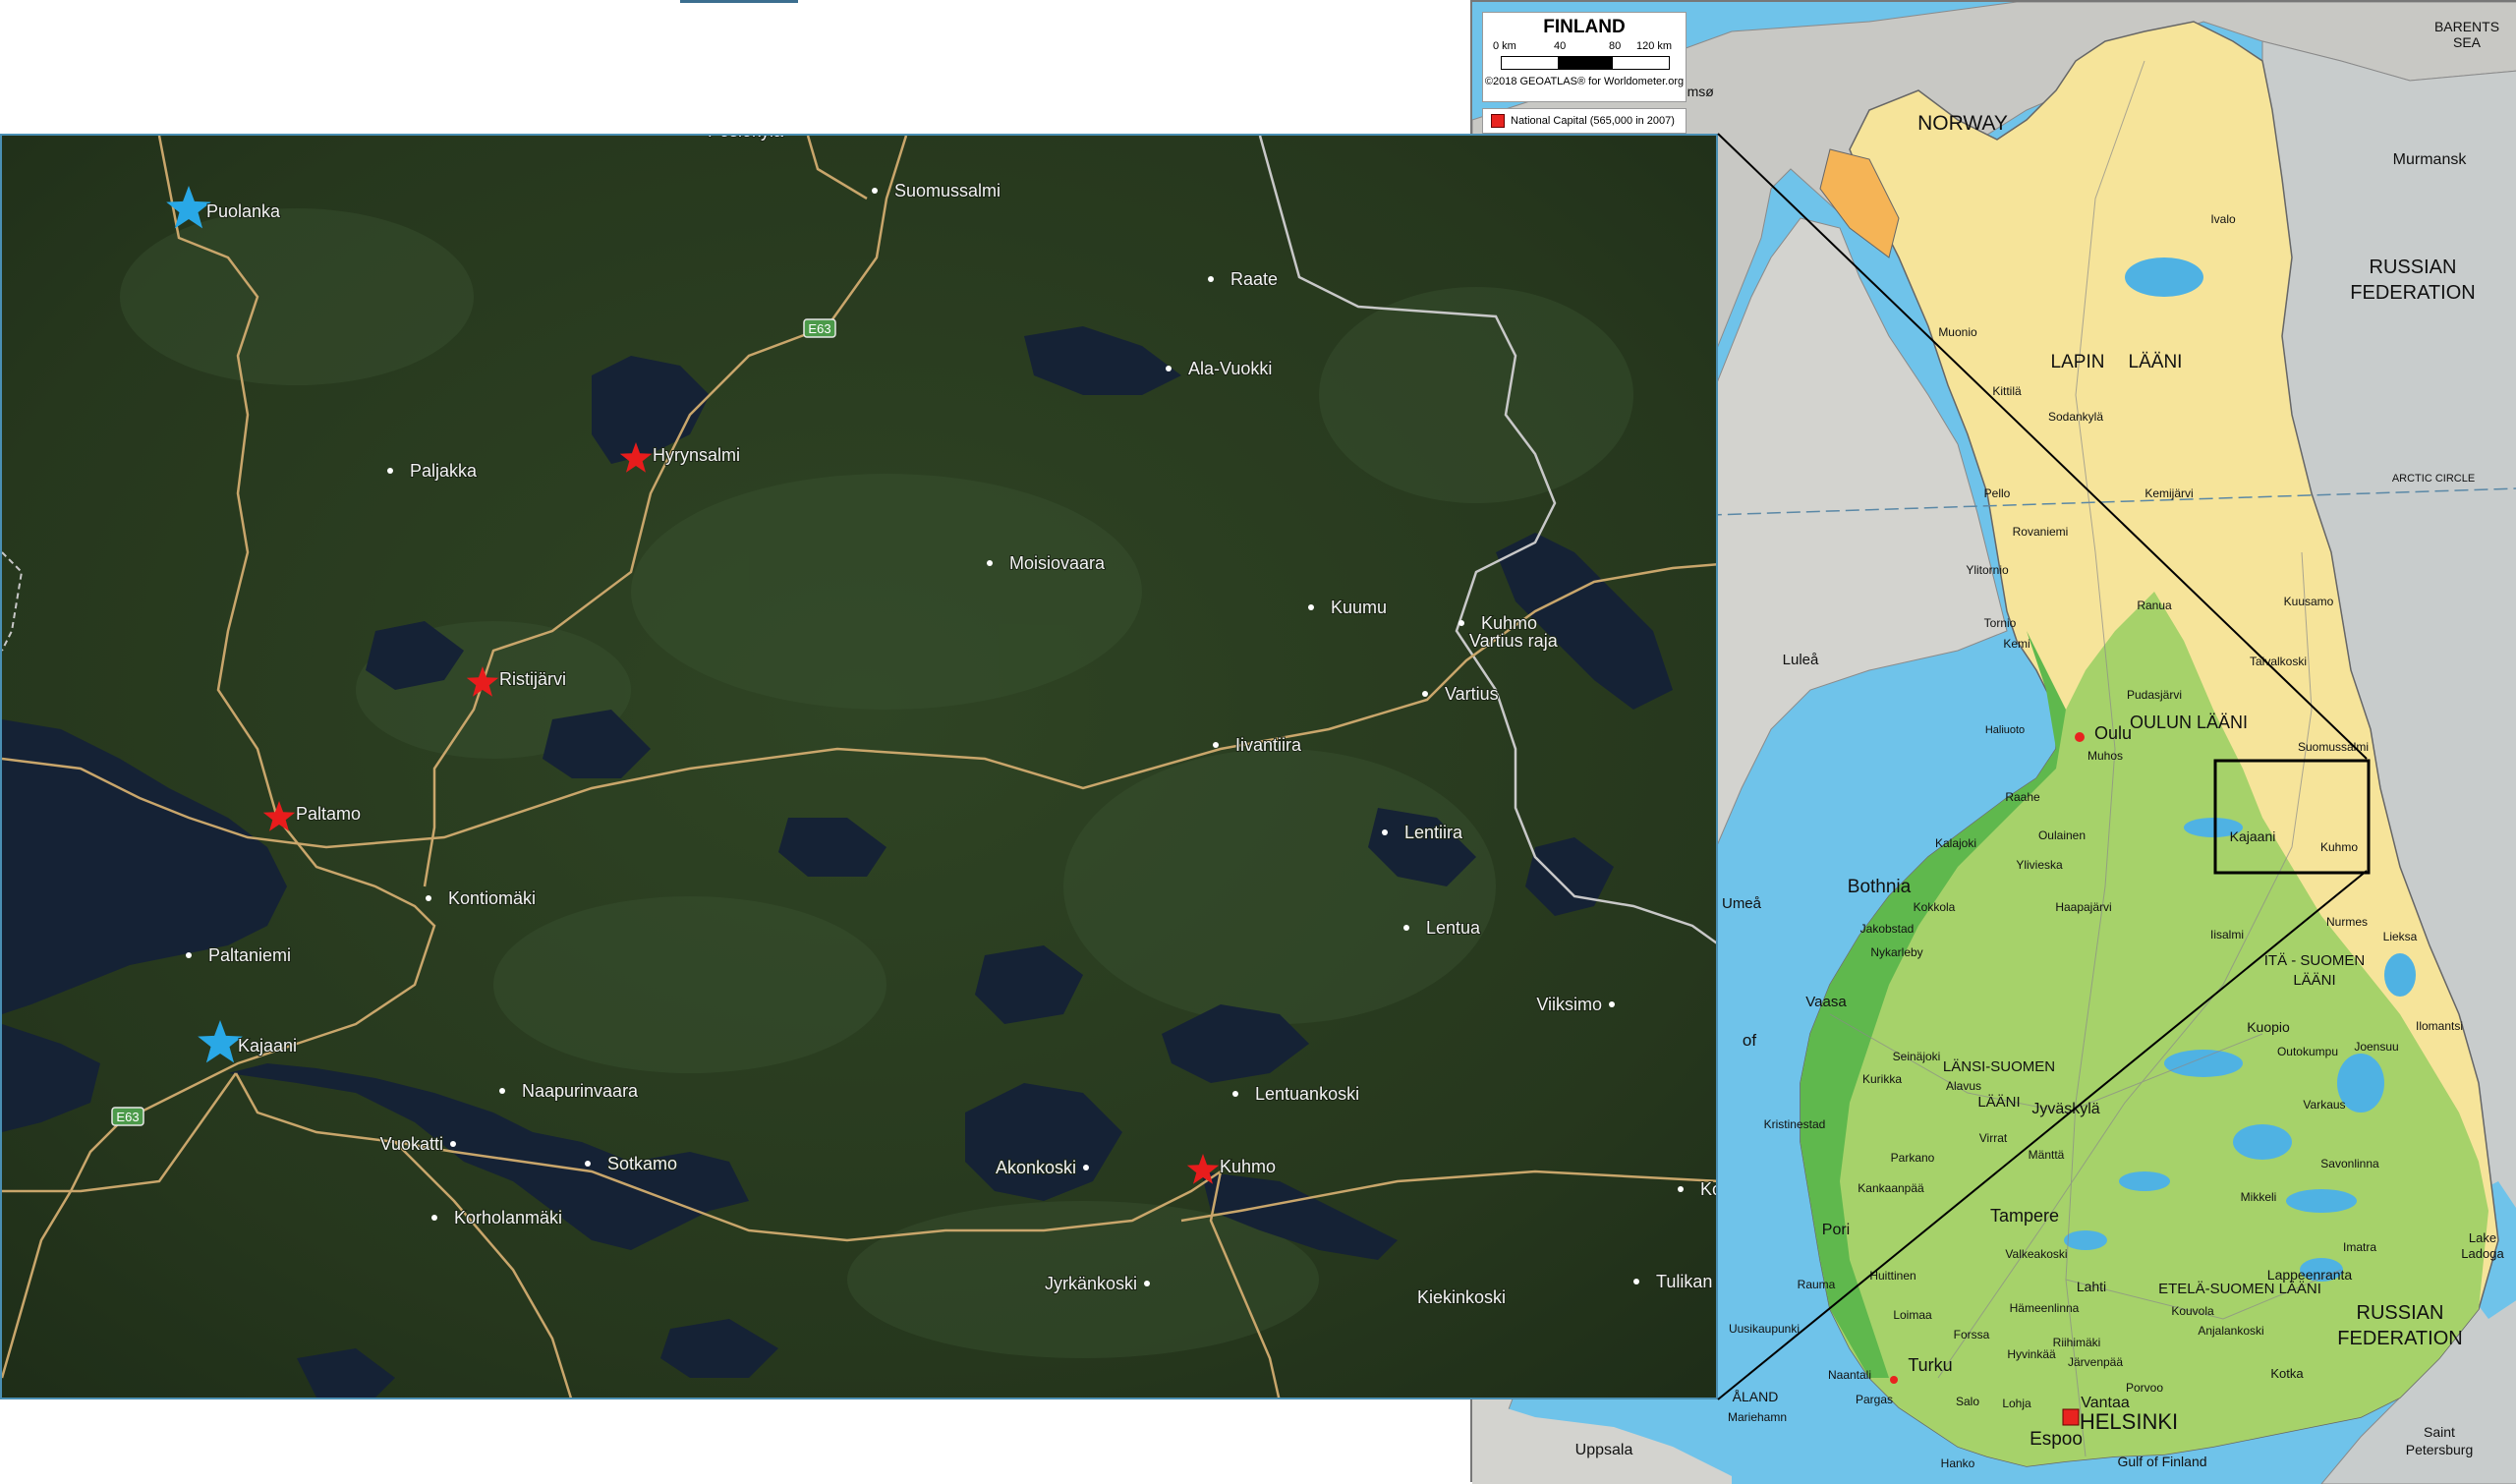  Describe the element at coordinates (2042, 1135) in the screenshot. I see `connector-line-bottom` at that location.